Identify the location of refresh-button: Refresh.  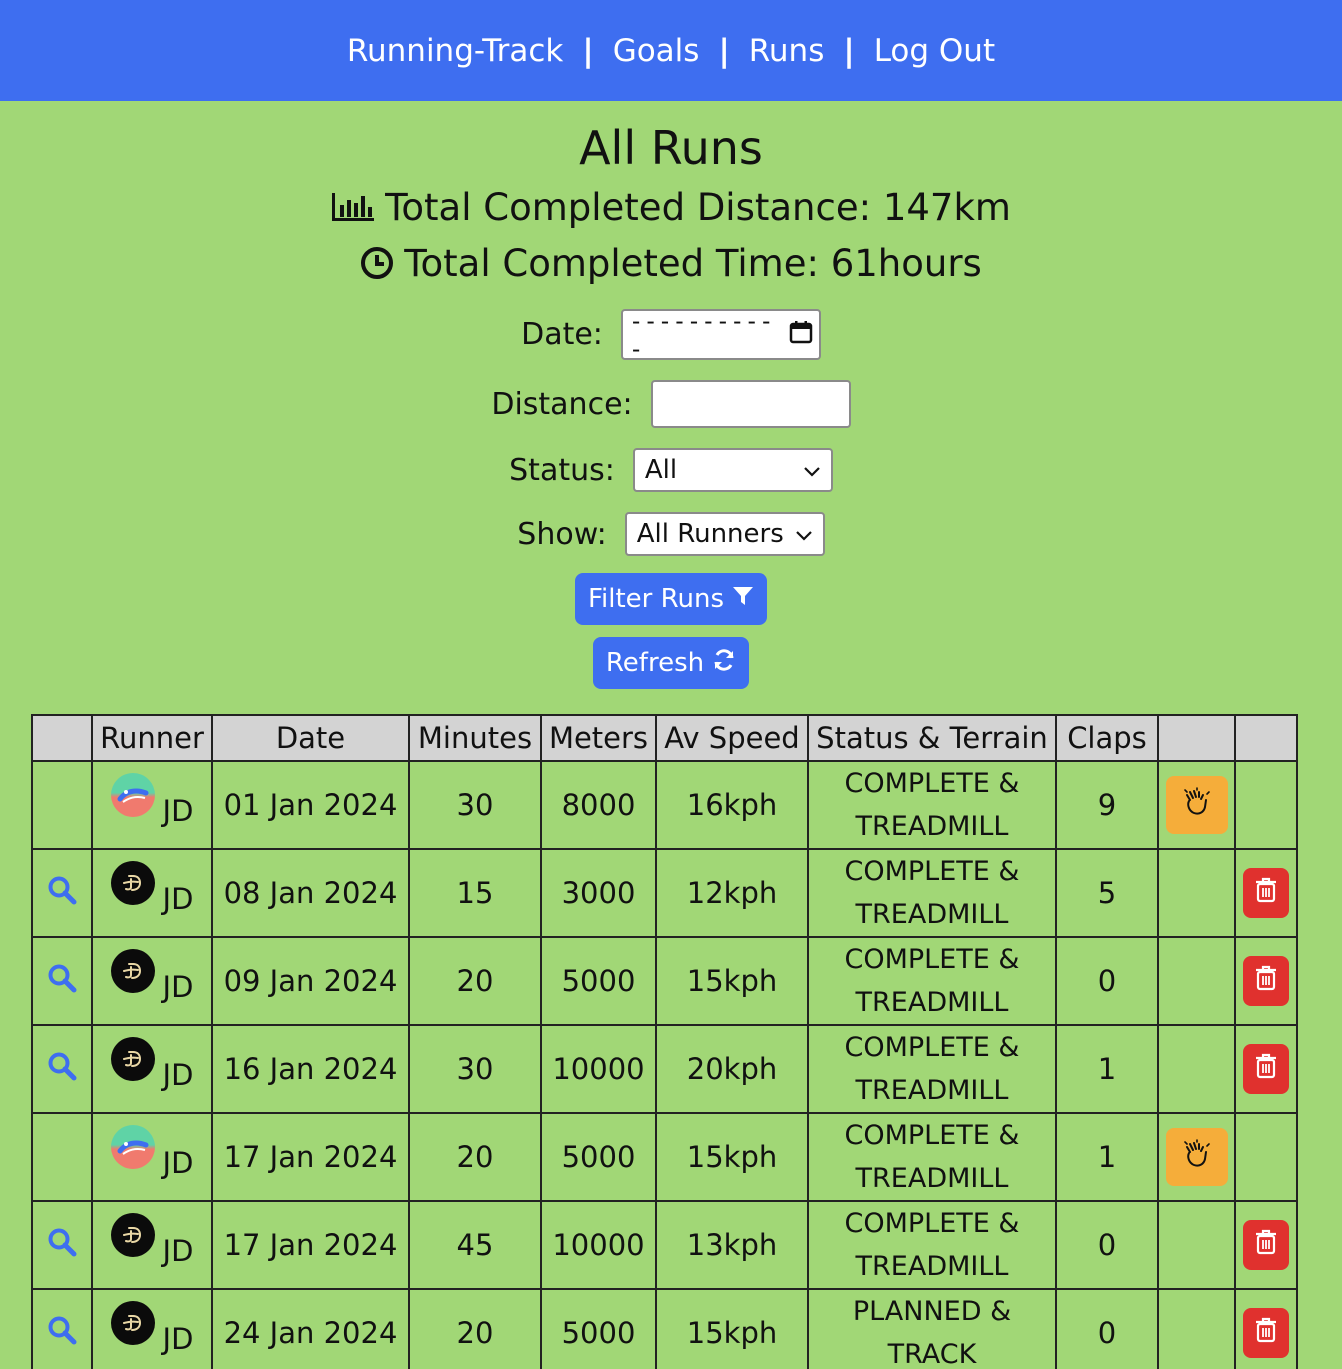
(671, 663).